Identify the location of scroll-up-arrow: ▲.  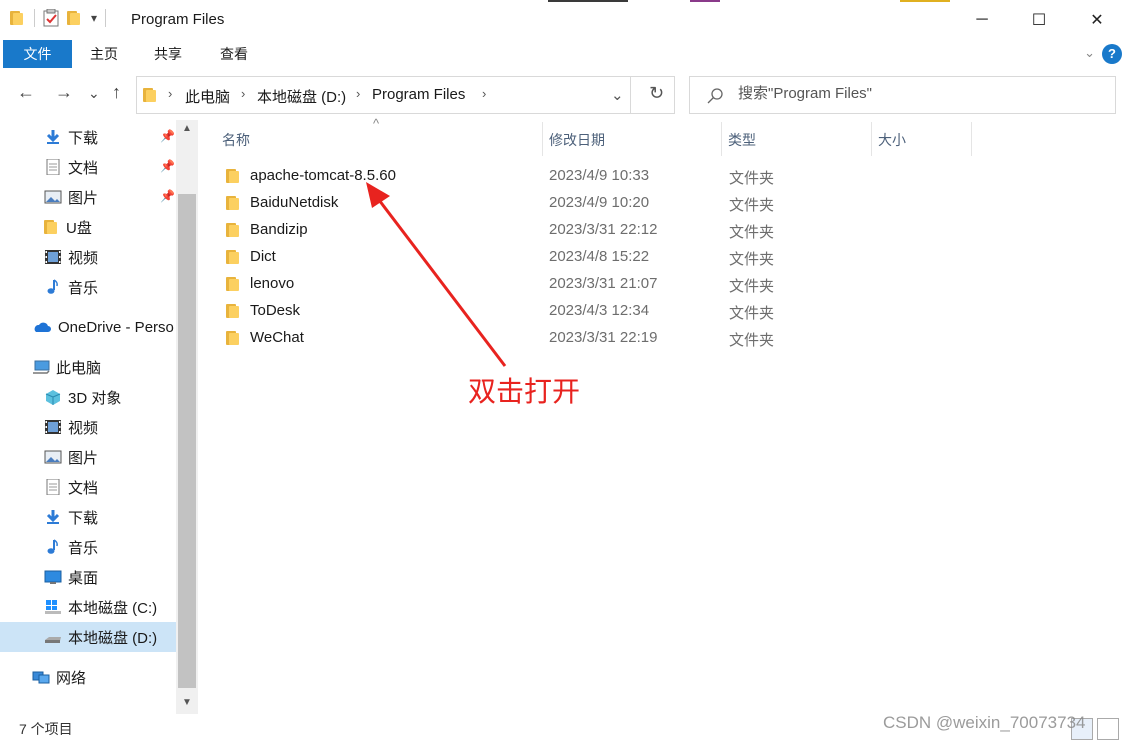
(187, 128).